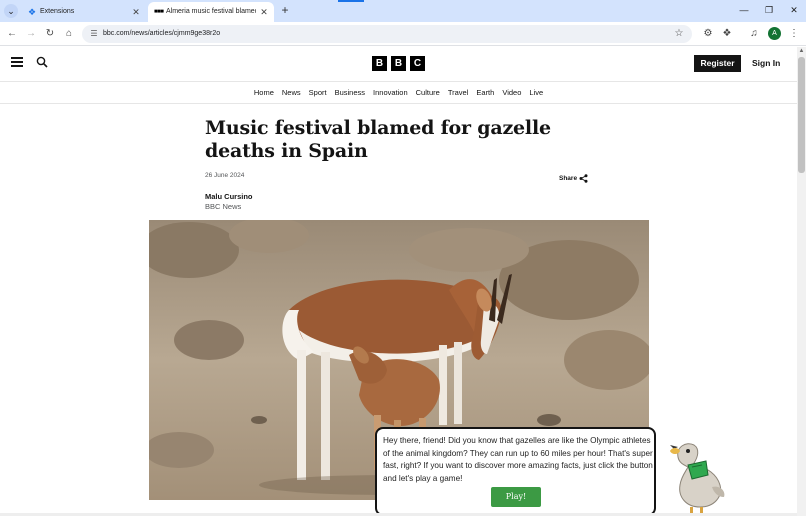 This screenshot has height=516, width=806. I want to click on nav-item-news: News, so click(291, 93).